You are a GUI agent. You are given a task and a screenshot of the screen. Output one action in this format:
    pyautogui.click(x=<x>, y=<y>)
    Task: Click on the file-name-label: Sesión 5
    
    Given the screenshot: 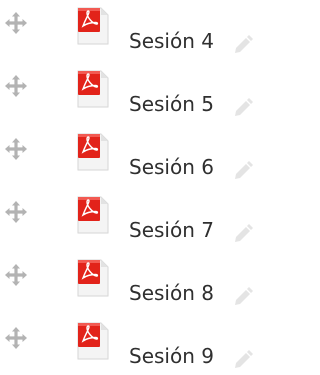 What is the action you would take?
    pyautogui.click(x=171, y=104)
    